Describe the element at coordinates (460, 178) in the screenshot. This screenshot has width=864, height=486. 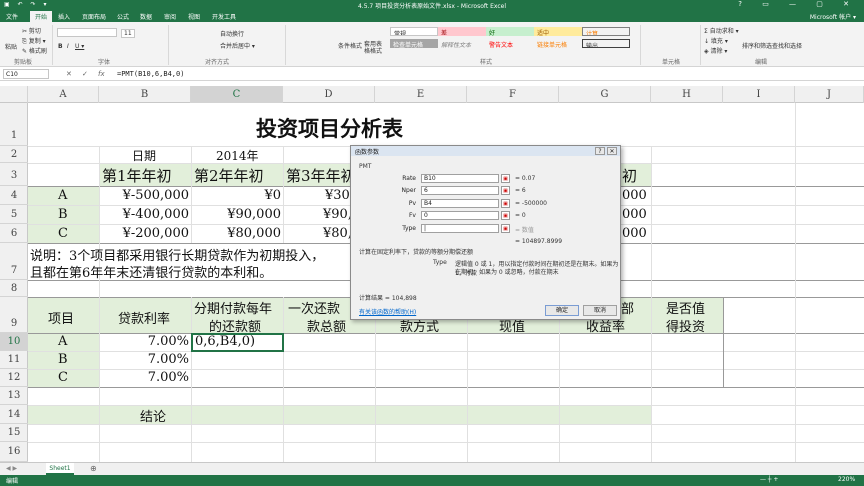
I see `rate-input: B10` at that location.